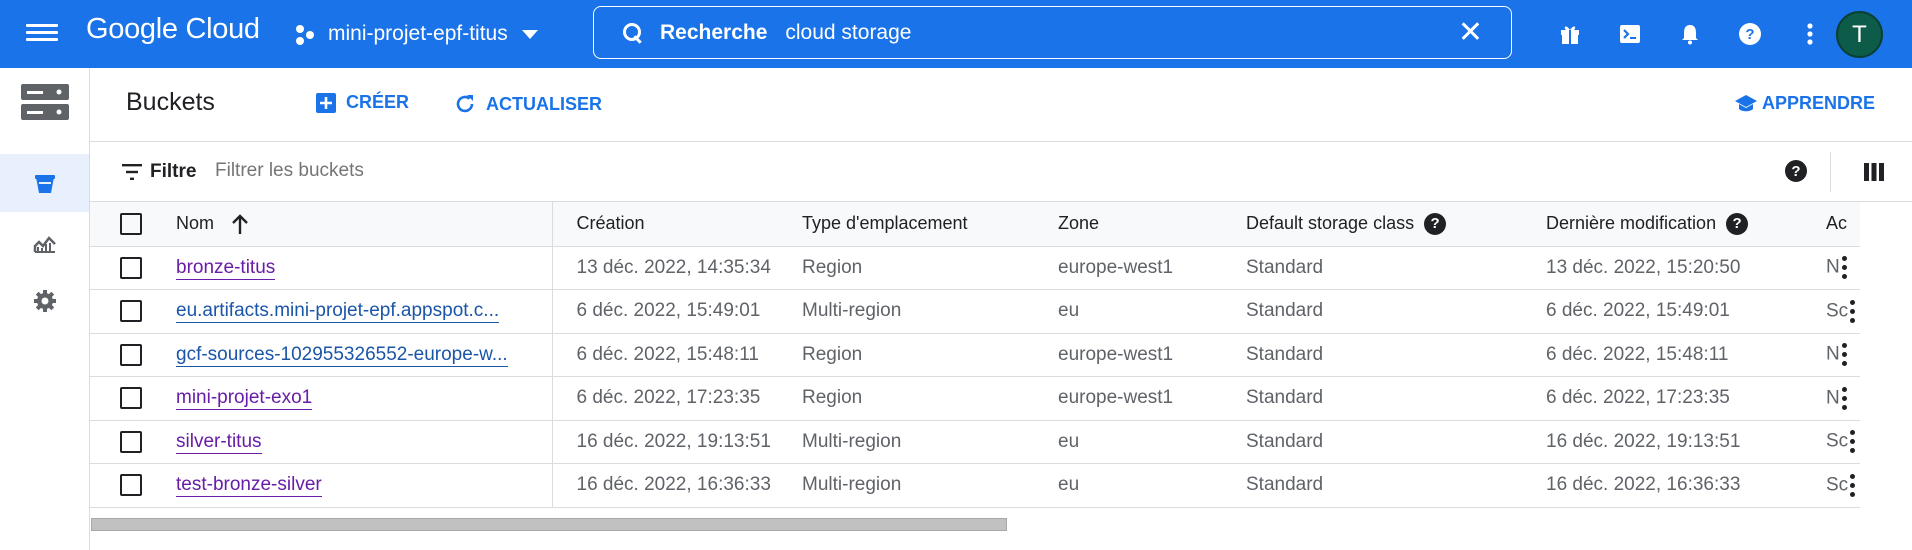 This screenshot has width=1912, height=550. Describe the element at coordinates (1435, 223) in the screenshot. I see `storage-class-help-icon: ?` at that location.